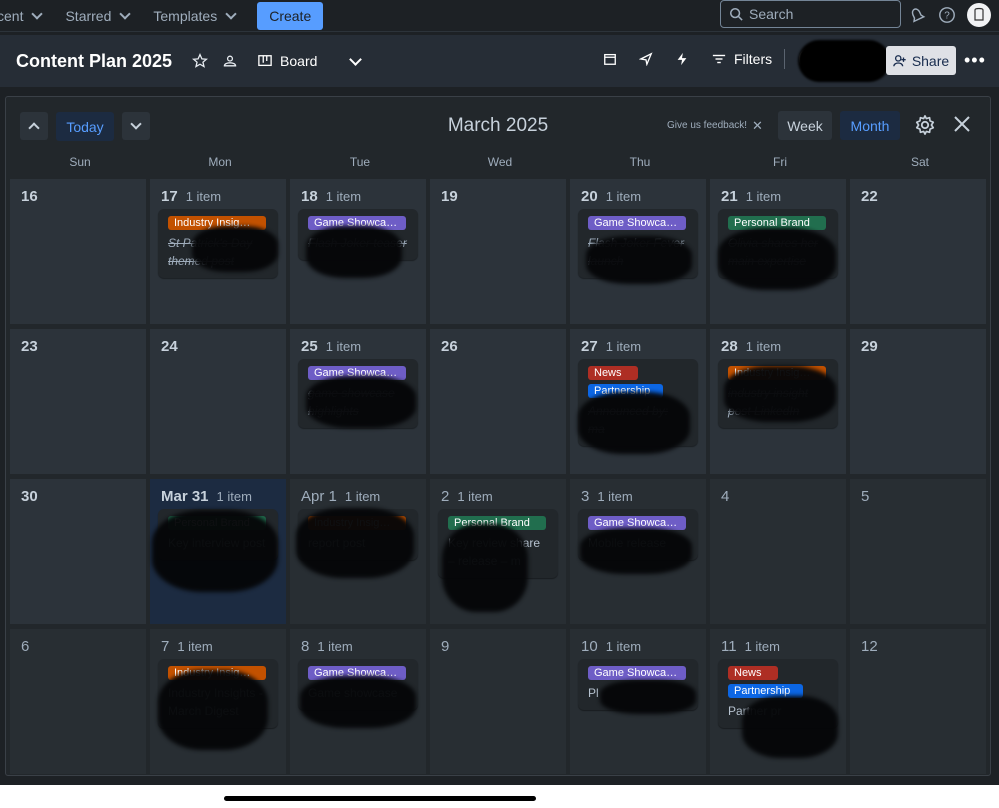 The width and height of the screenshot is (999, 808). Describe the element at coordinates (757, 126) in the screenshot. I see `close-feedback-icon: ✕` at that location.